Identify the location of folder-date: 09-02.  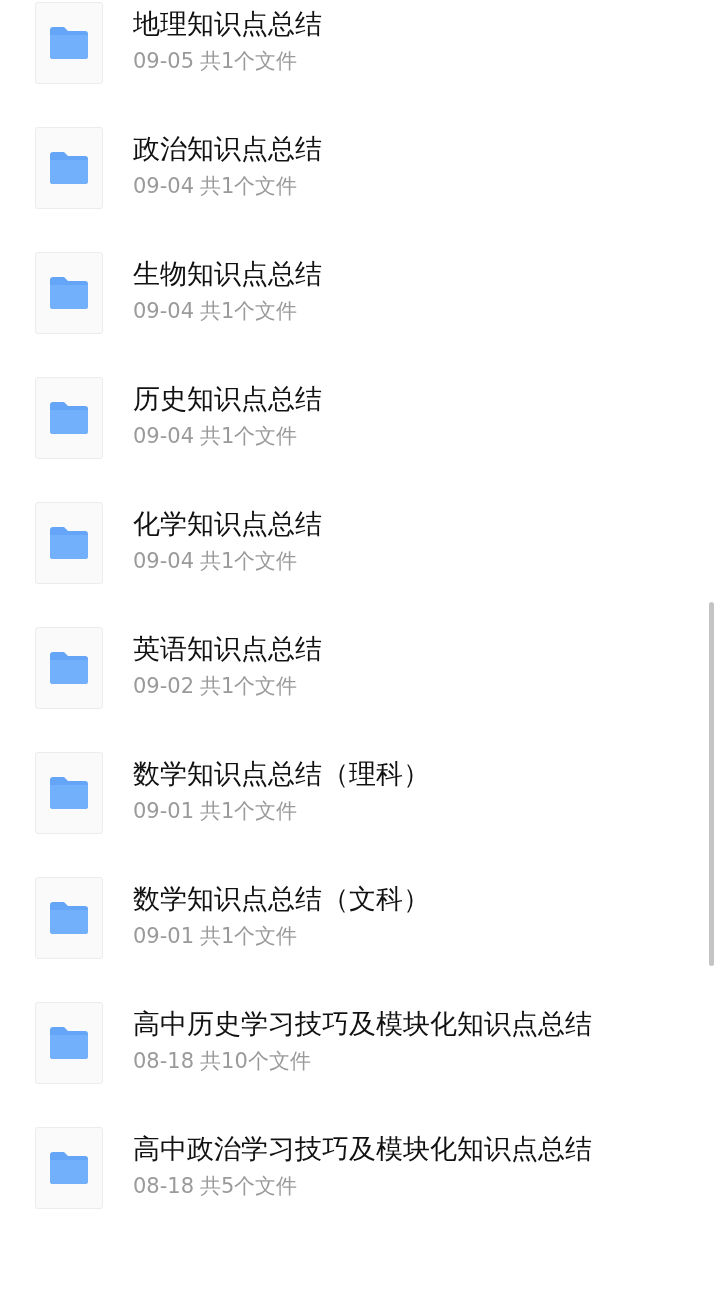
(164, 686).